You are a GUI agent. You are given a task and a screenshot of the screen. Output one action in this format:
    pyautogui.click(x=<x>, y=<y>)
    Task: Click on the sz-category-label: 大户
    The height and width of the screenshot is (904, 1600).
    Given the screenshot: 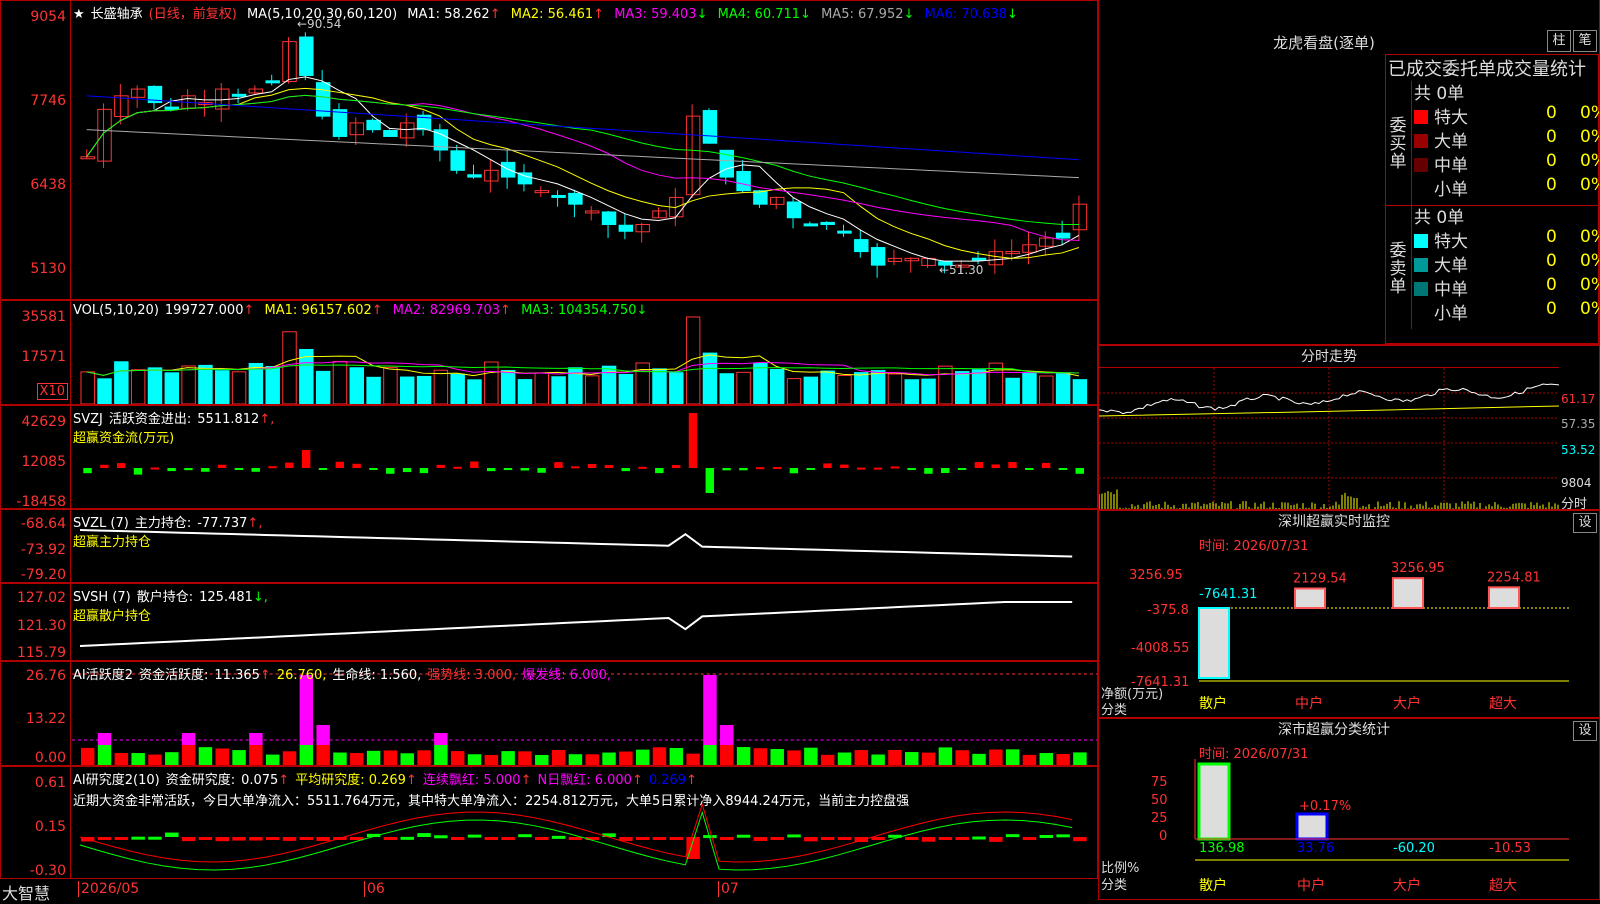 What is the action you would take?
    pyautogui.click(x=1407, y=704)
    